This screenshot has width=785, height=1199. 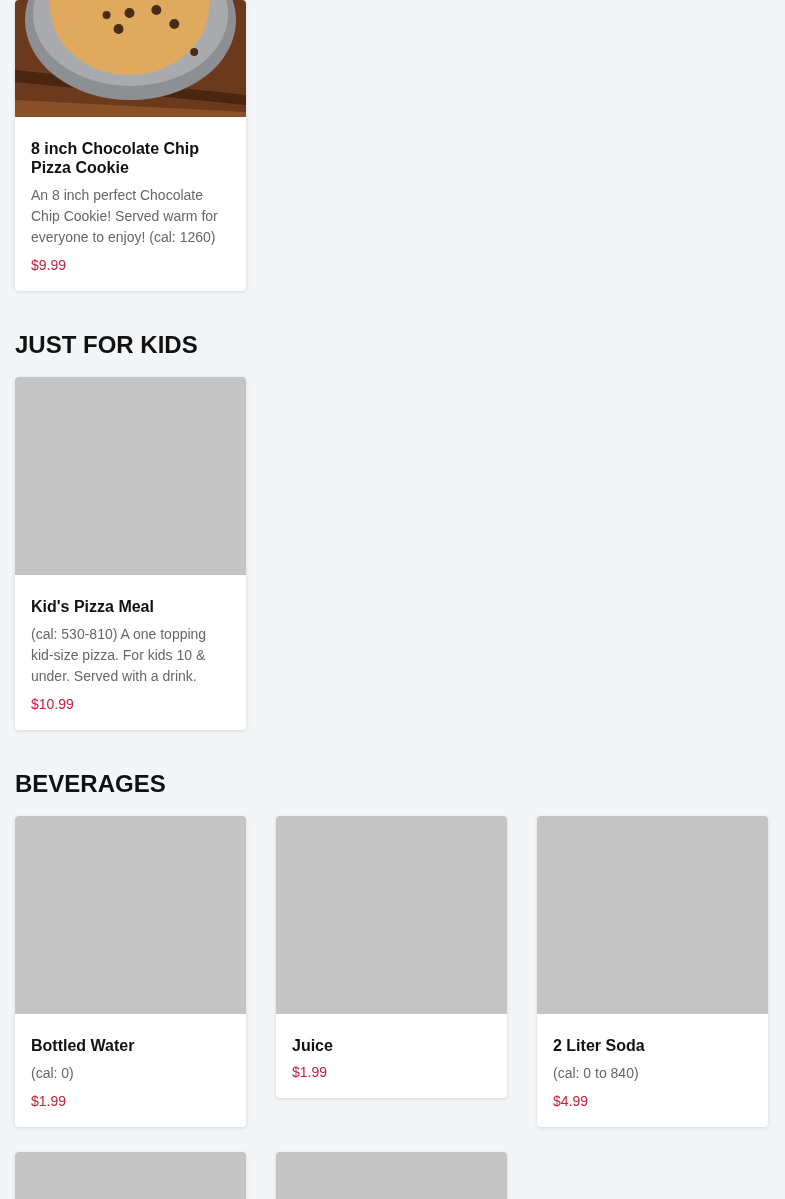 I want to click on item-price: $4.99, so click(x=571, y=1101).